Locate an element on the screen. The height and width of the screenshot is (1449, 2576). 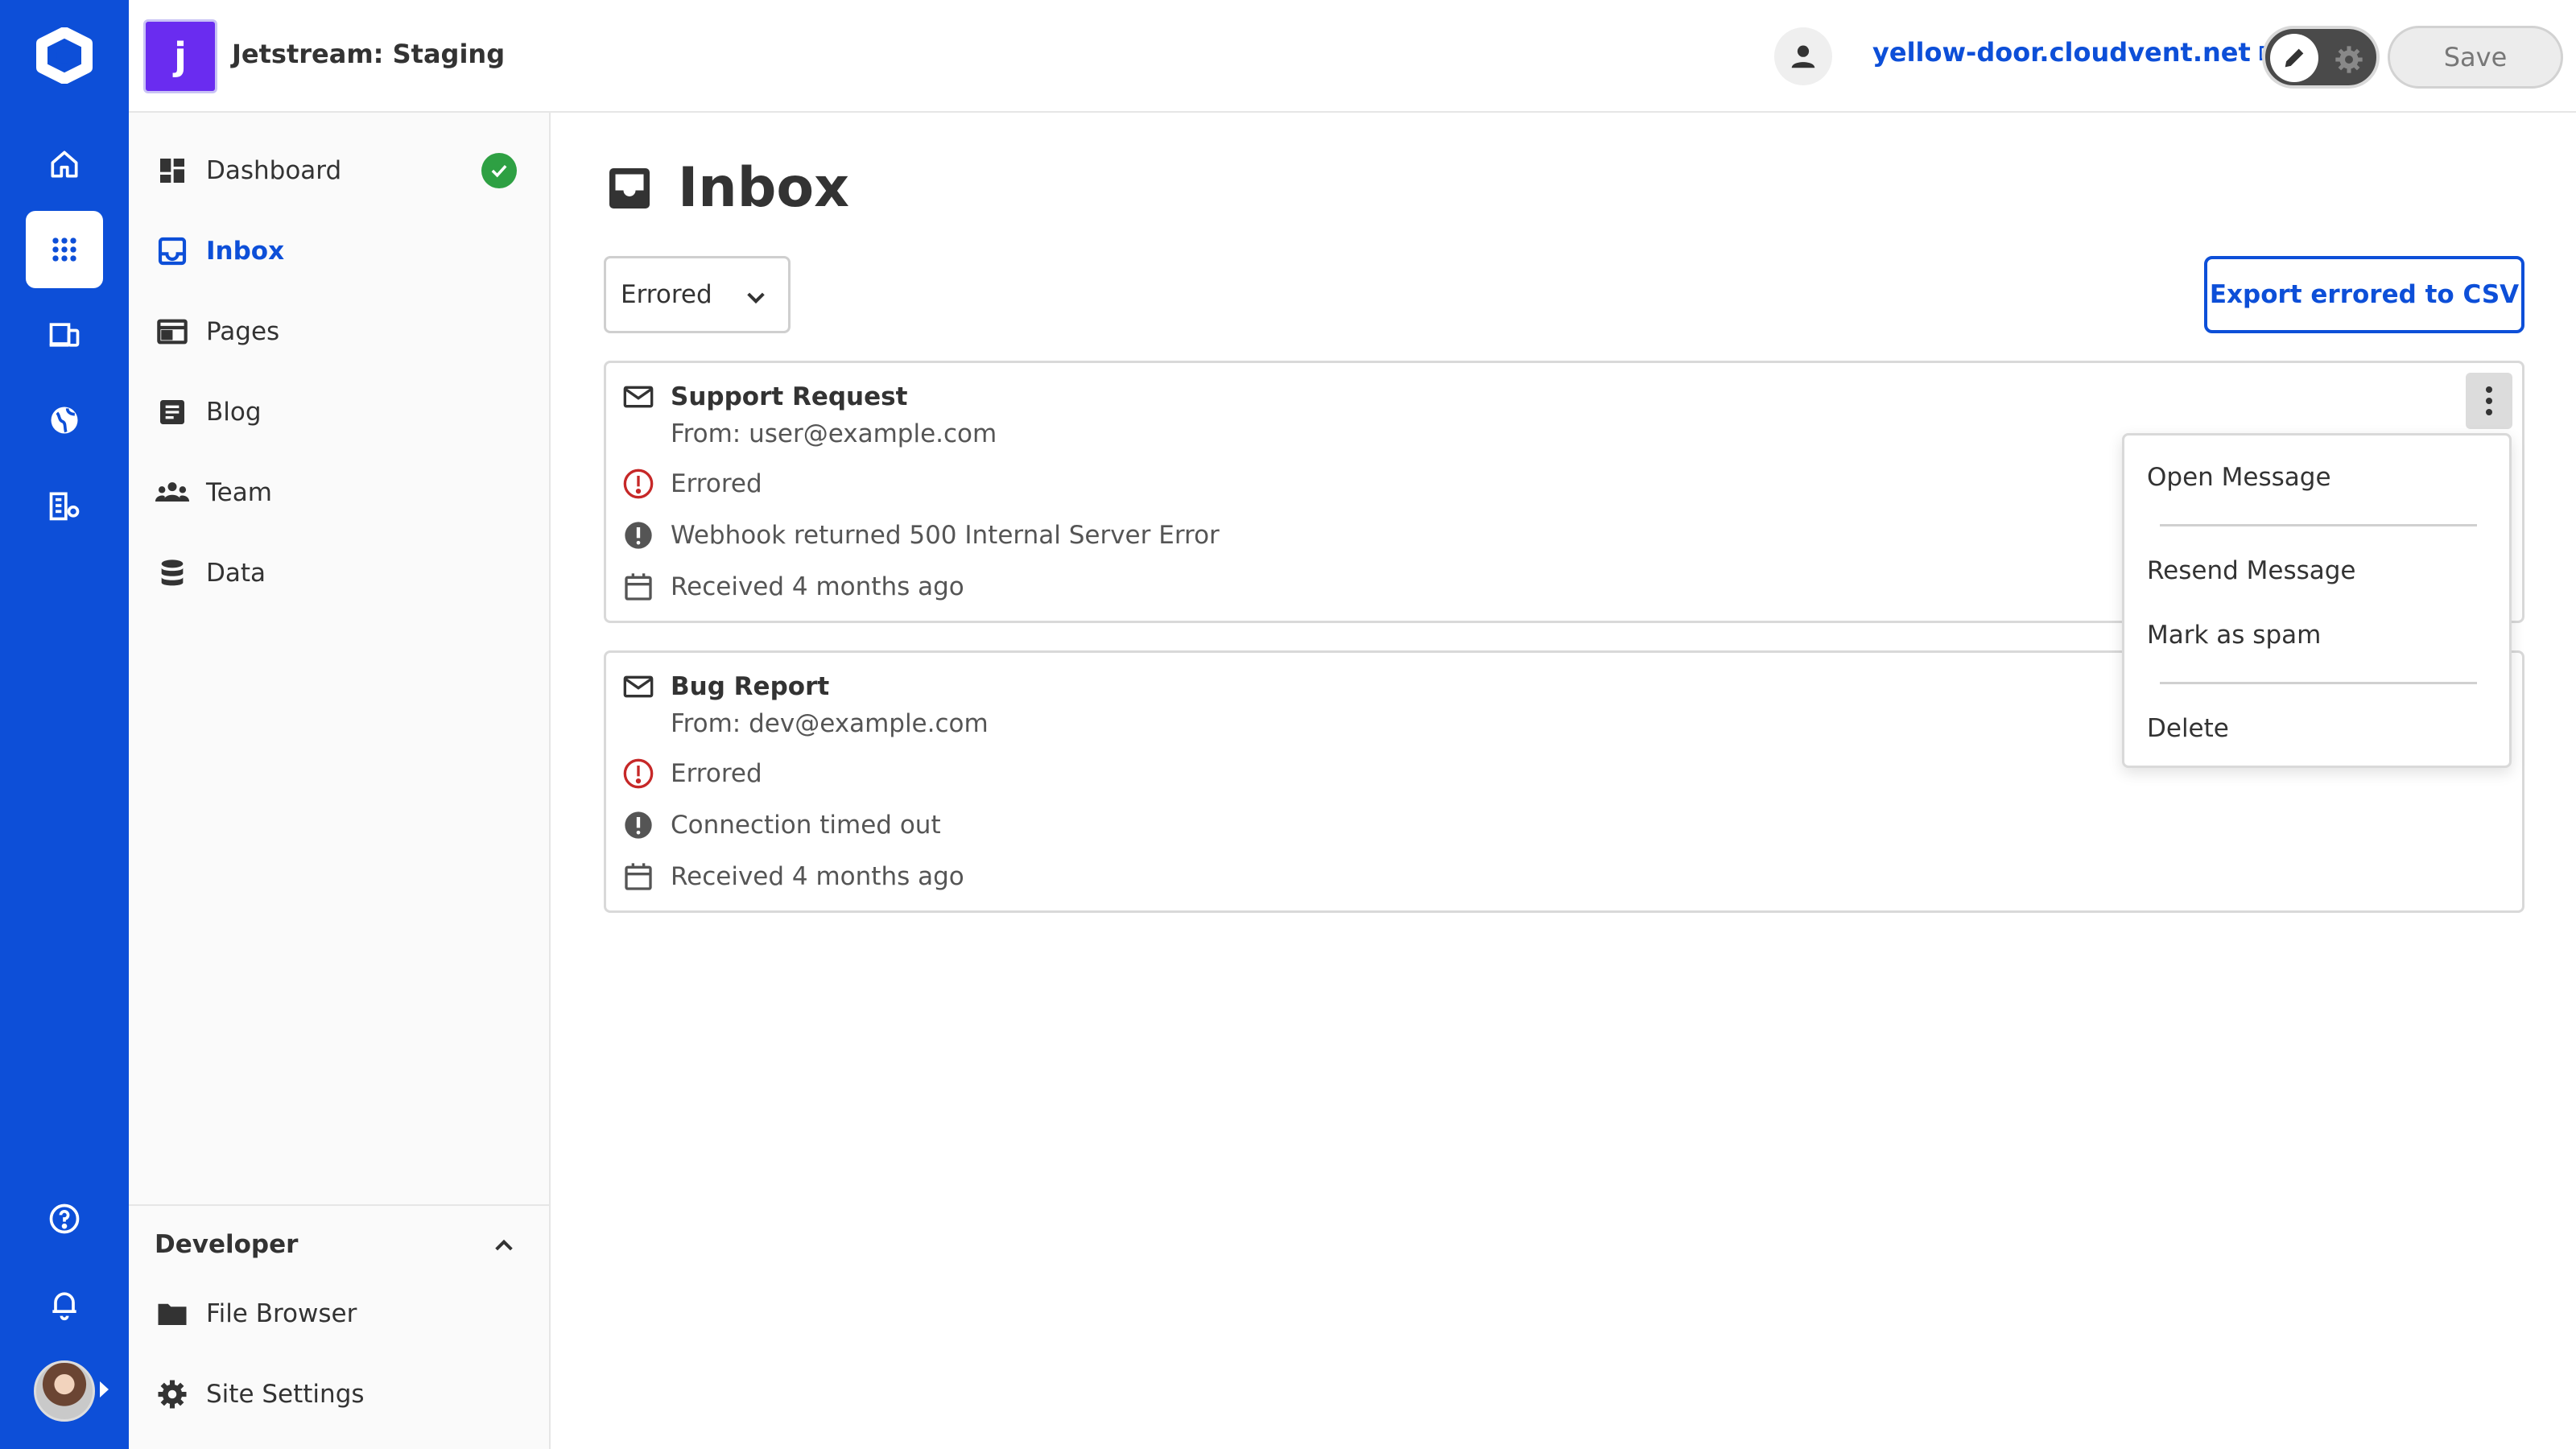
sidebar-item-site-settings: Site Settings is located at coordinates (340, 1394).